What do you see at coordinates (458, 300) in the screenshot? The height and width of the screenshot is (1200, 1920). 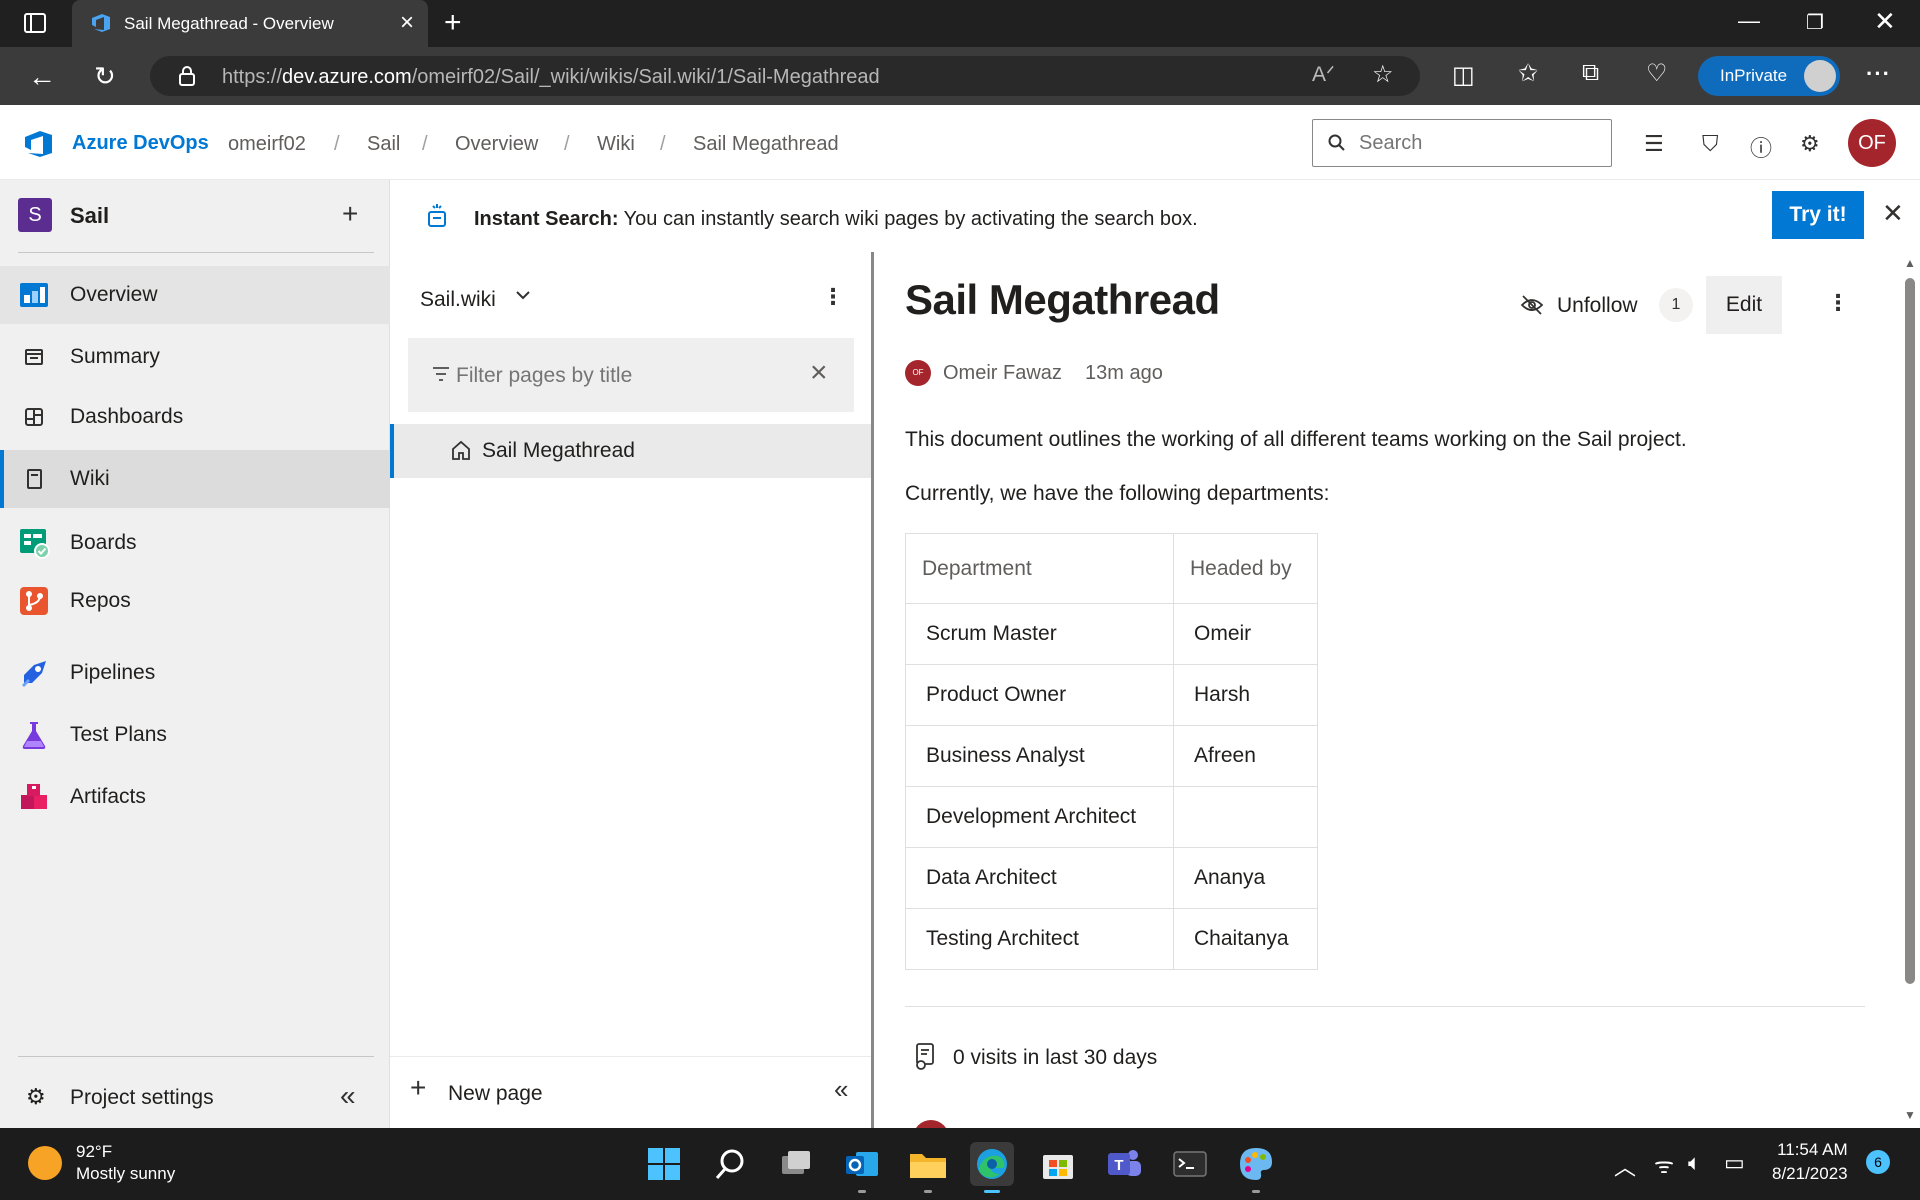 I see `wiki-selector: Sail.wiki` at bounding box center [458, 300].